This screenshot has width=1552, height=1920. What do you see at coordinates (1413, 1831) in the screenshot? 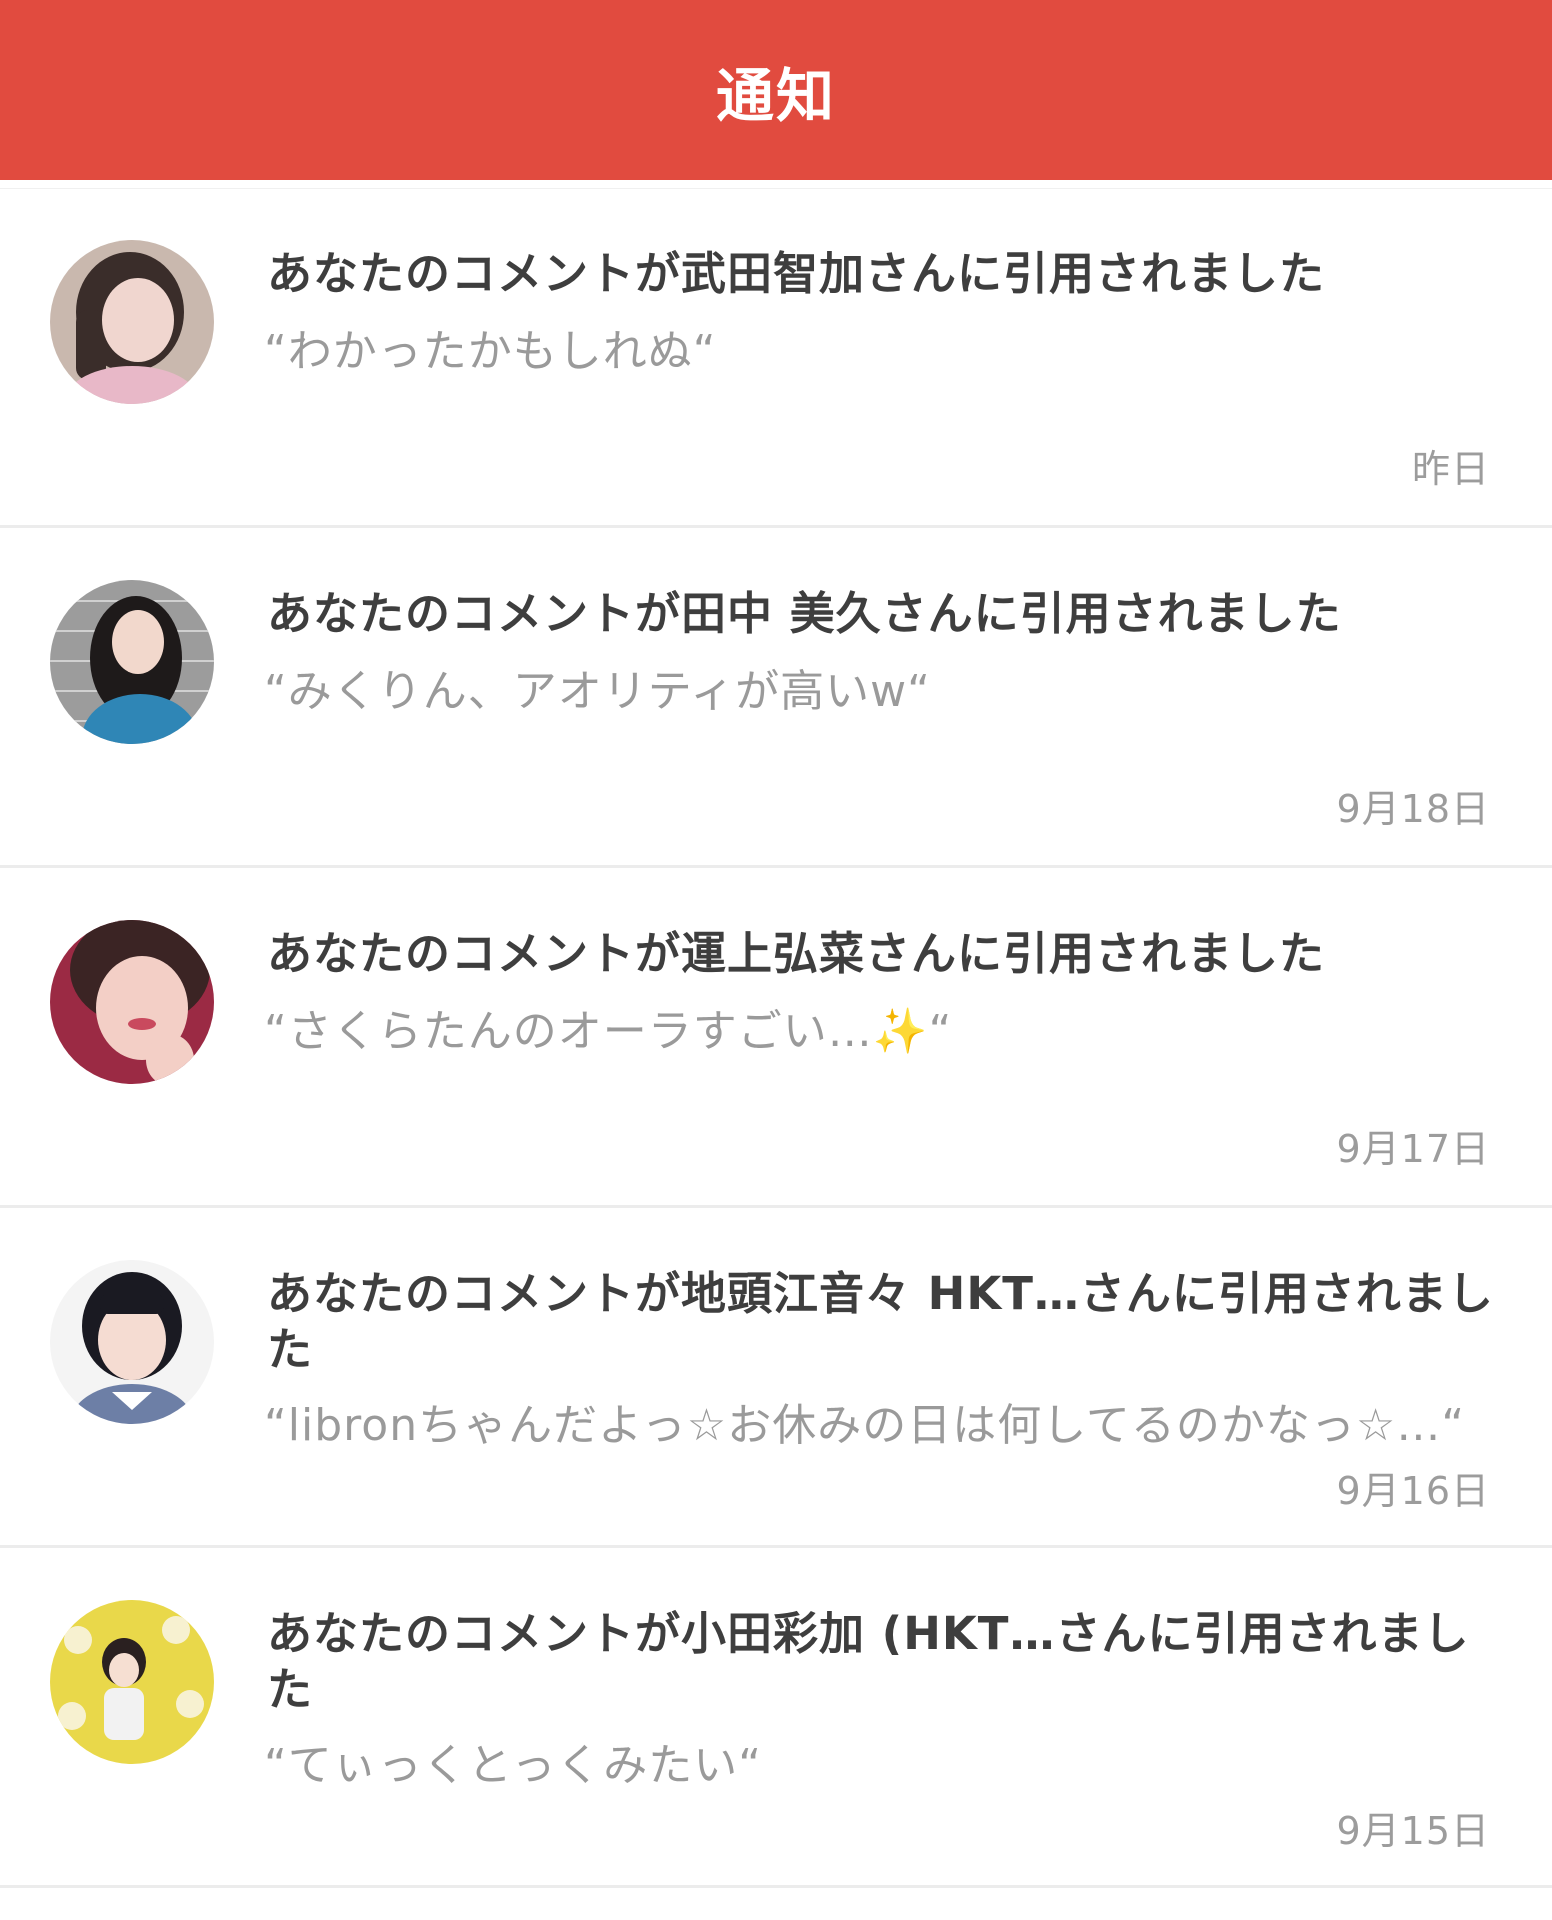
I see `notification-date: 9月15日` at bounding box center [1413, 1831].